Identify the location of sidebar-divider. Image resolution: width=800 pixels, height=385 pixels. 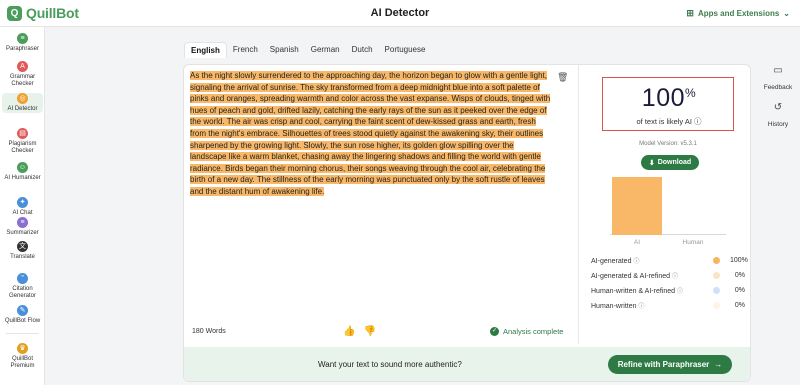
(22, 333).